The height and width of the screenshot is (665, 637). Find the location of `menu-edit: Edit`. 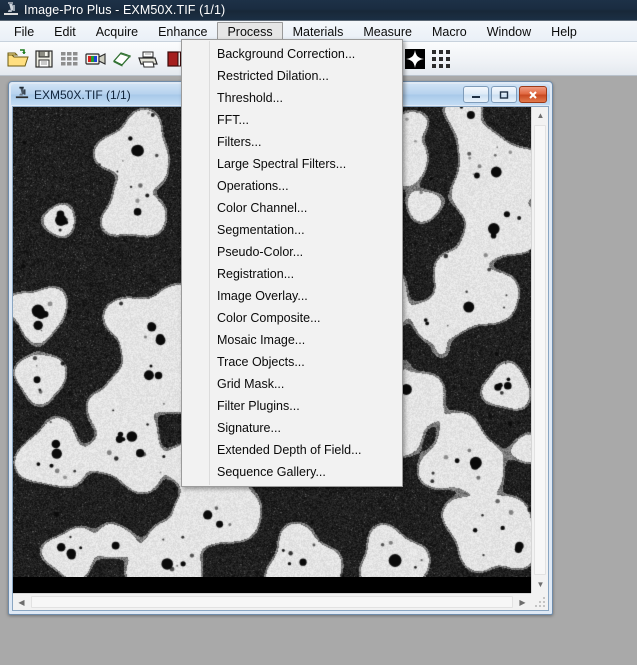

menu-edit: Edit is located at coordinates (65, 31).